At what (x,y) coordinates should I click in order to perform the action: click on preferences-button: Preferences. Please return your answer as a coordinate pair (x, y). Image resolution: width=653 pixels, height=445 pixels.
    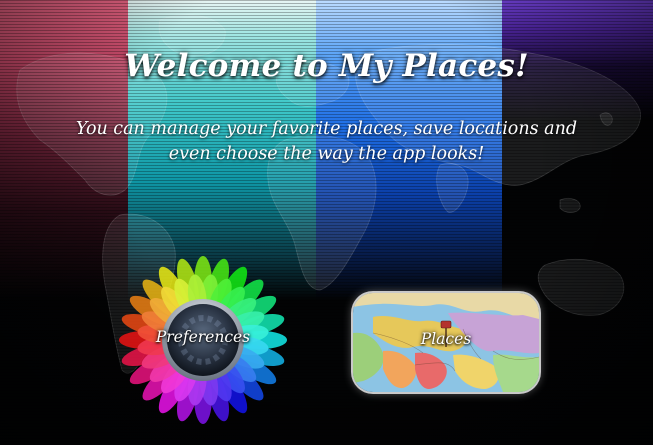
    Looking at the image, I should click on (203, 340).